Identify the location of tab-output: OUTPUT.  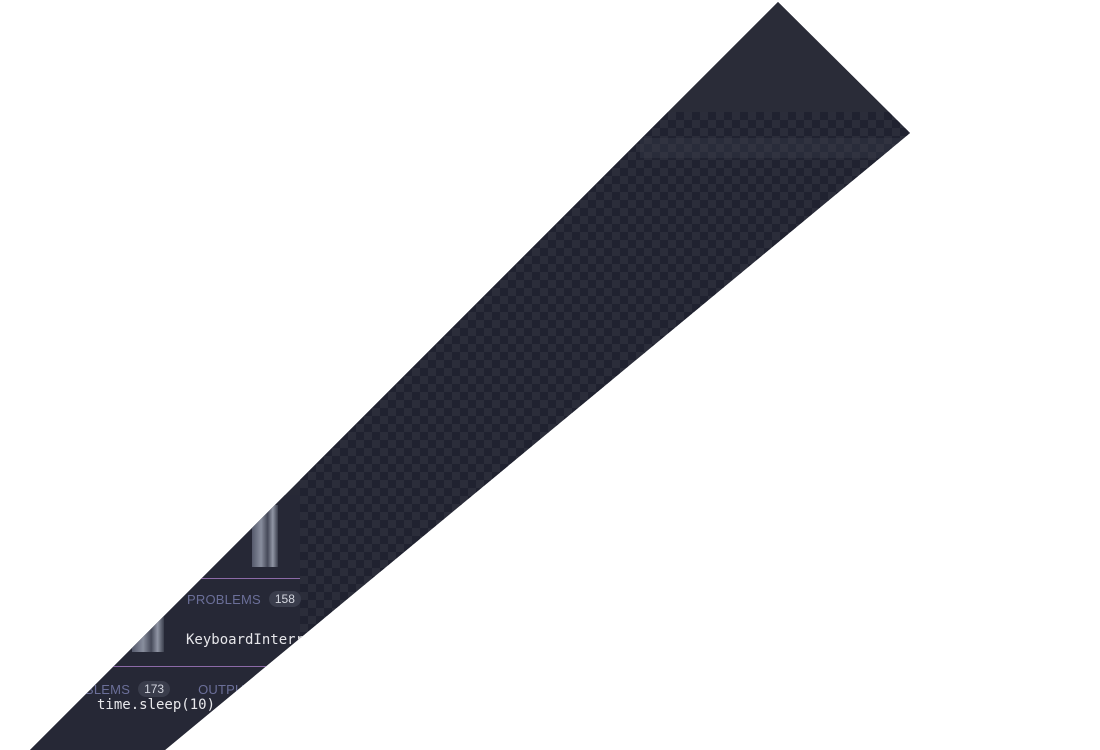
(225, 689).